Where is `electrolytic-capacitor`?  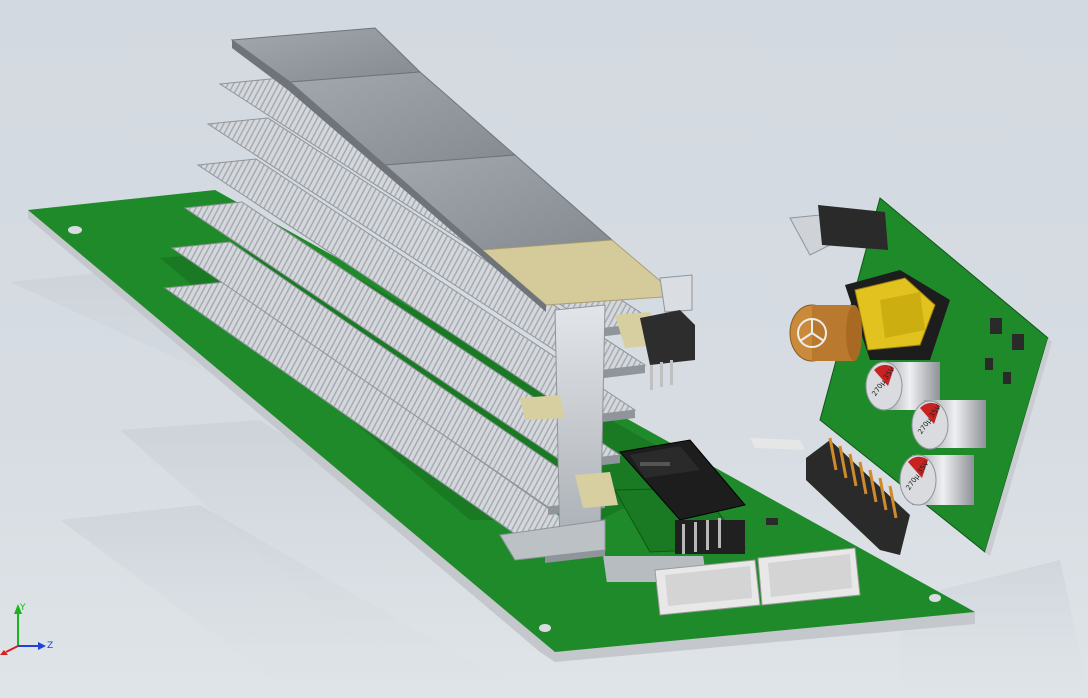
electrolytic-capacitor is located at coordinates (825, 333).